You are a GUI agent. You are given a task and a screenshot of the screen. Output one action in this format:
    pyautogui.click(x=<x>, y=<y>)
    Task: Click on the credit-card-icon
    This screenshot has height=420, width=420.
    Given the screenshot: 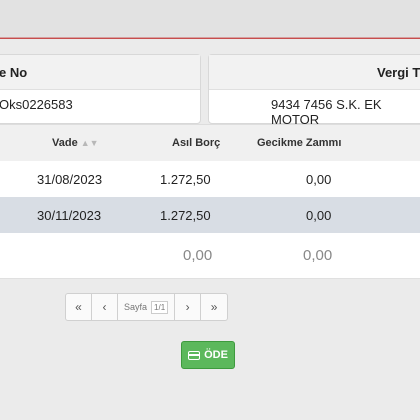 What is the action you would take?
    pyautogui.click(x=194, y=355)
    